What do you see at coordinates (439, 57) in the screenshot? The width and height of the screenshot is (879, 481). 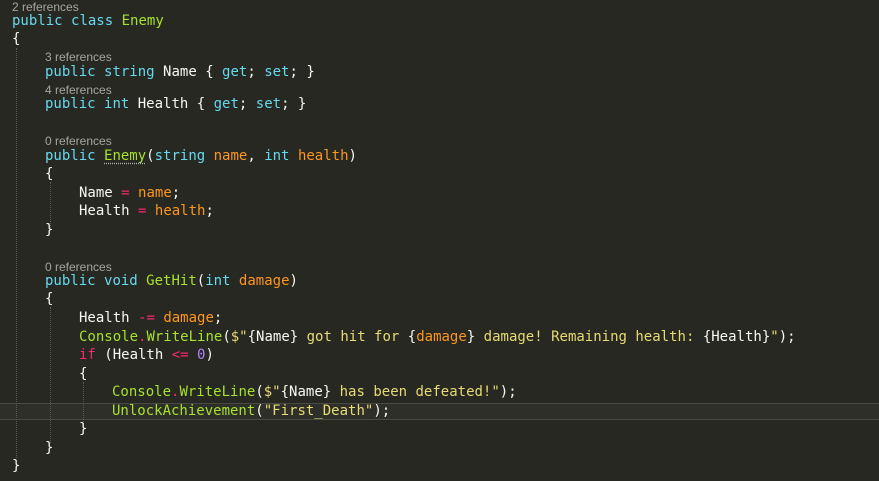 I see `code-lens-name-references: 3 references` at bounding box center [439, 57].